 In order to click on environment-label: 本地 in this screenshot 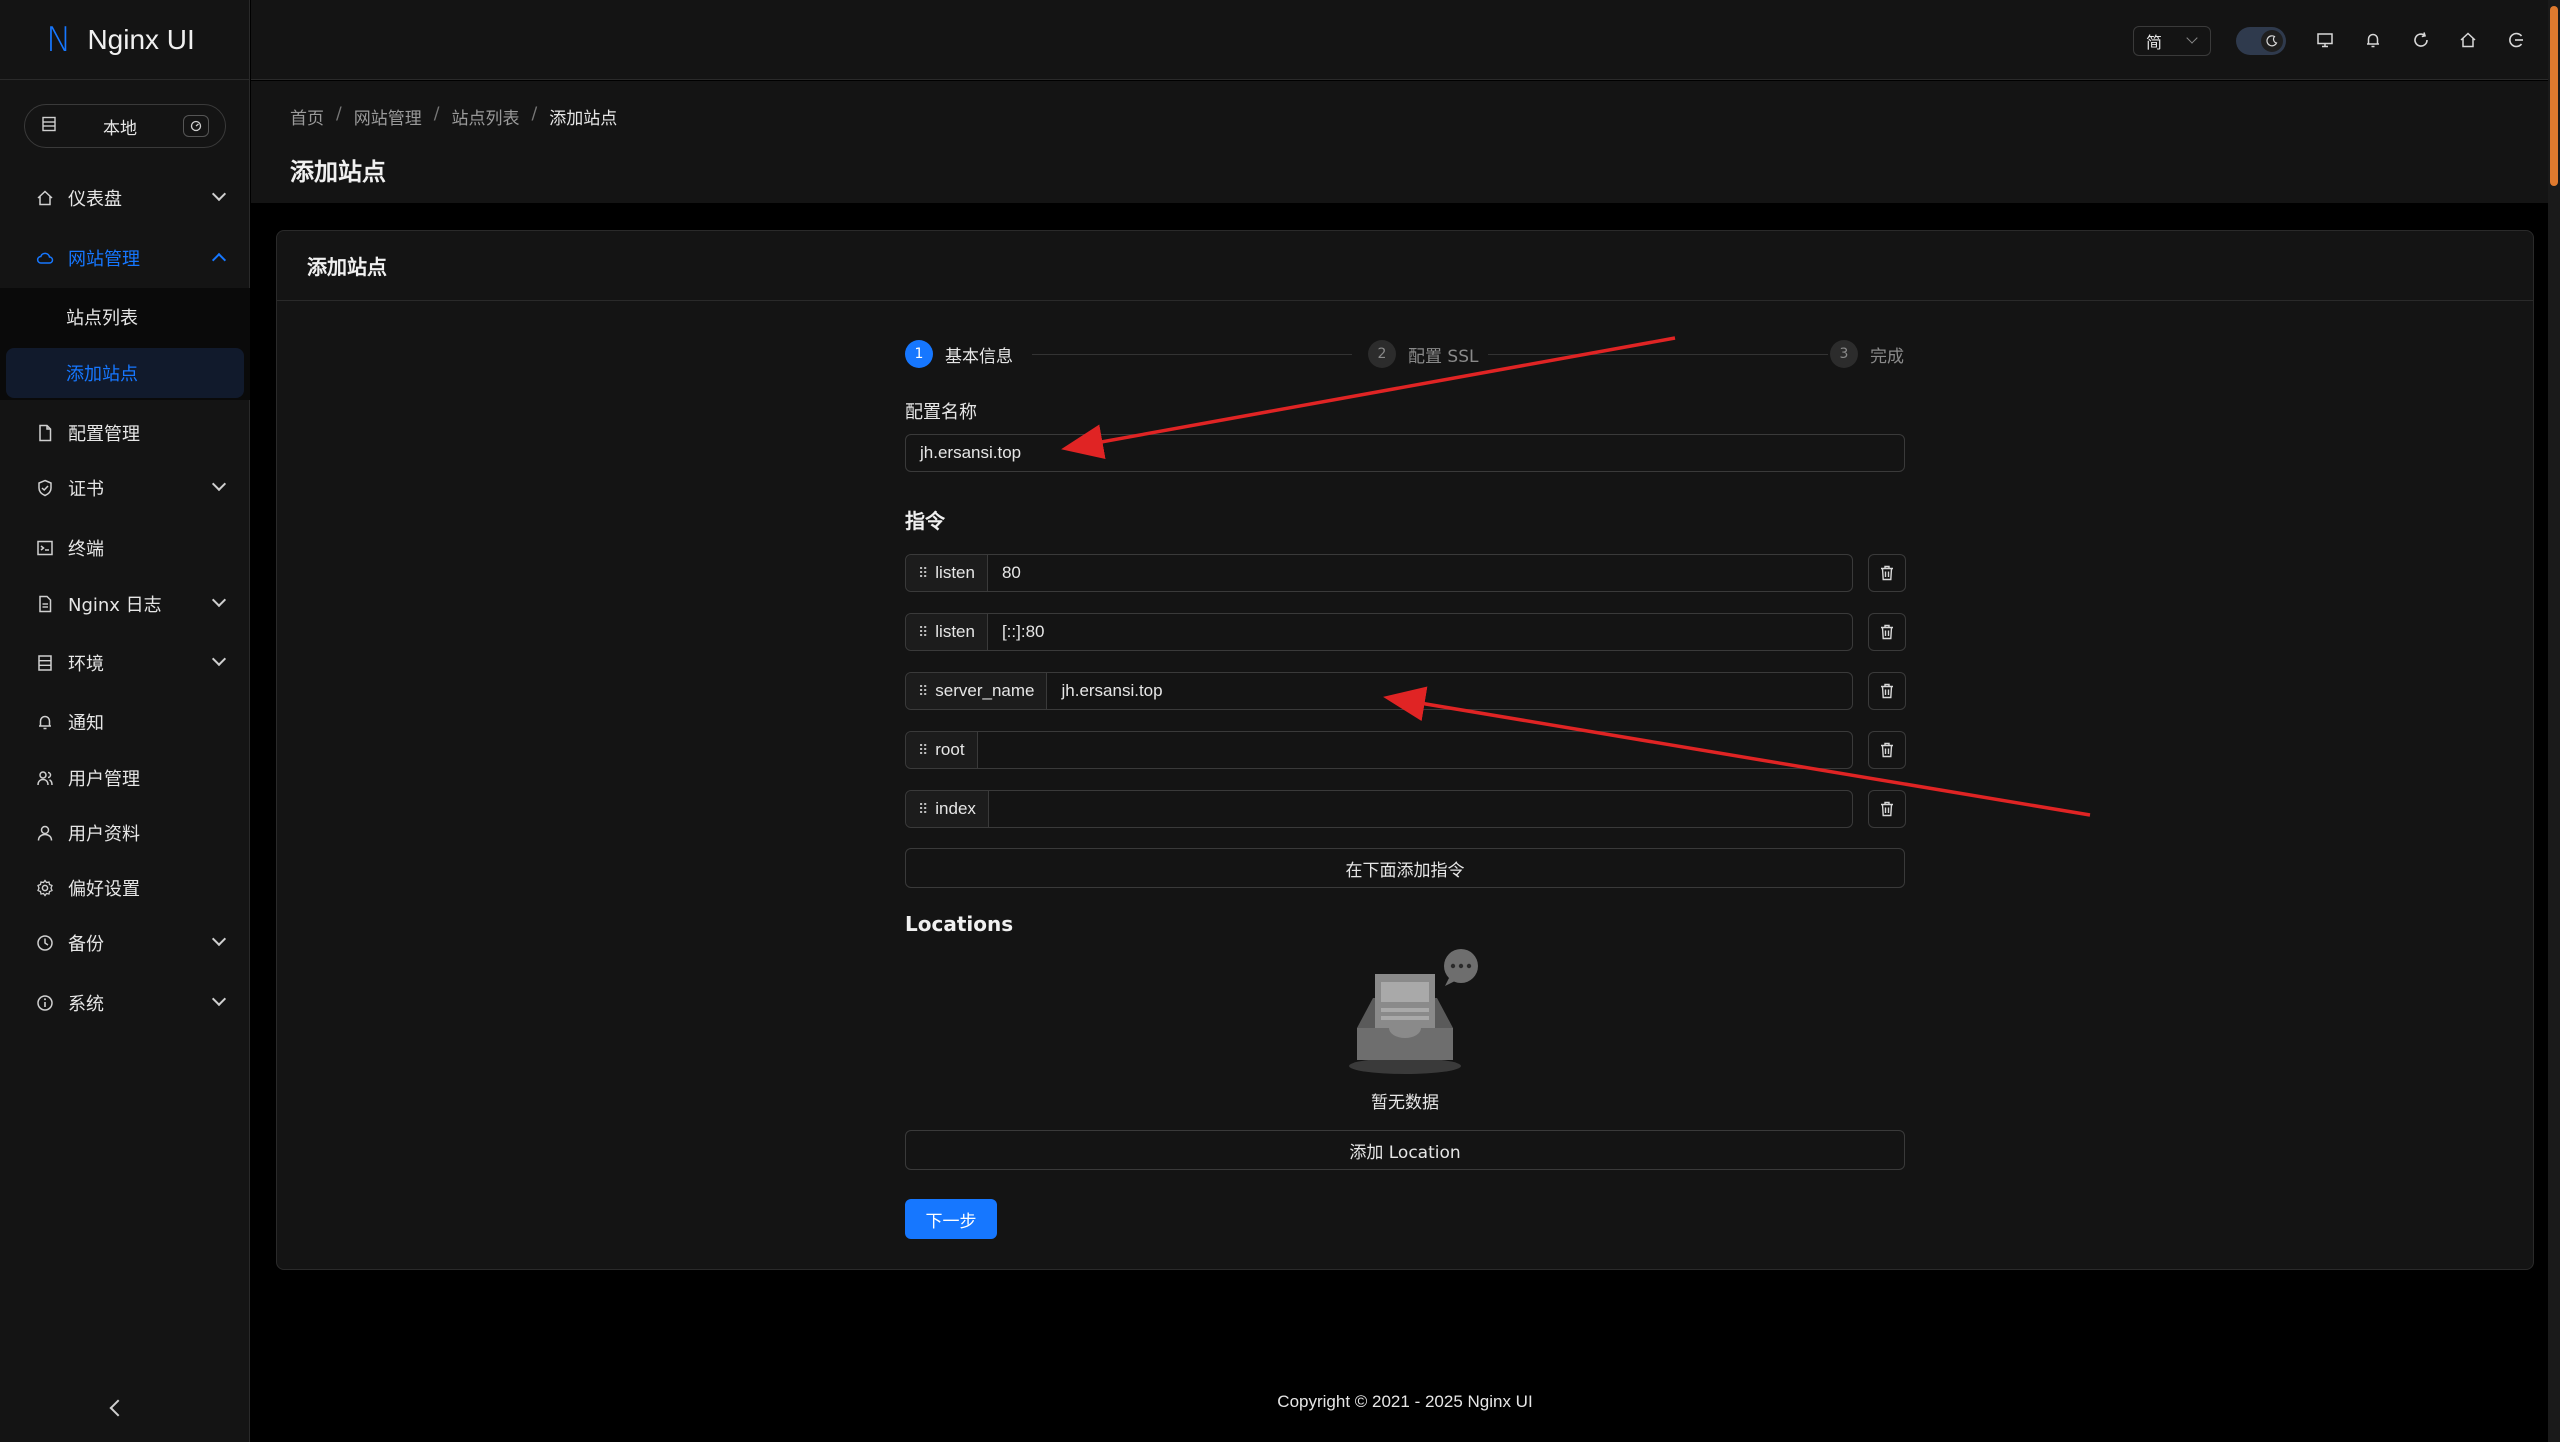, I will do `click(120, 128)`.